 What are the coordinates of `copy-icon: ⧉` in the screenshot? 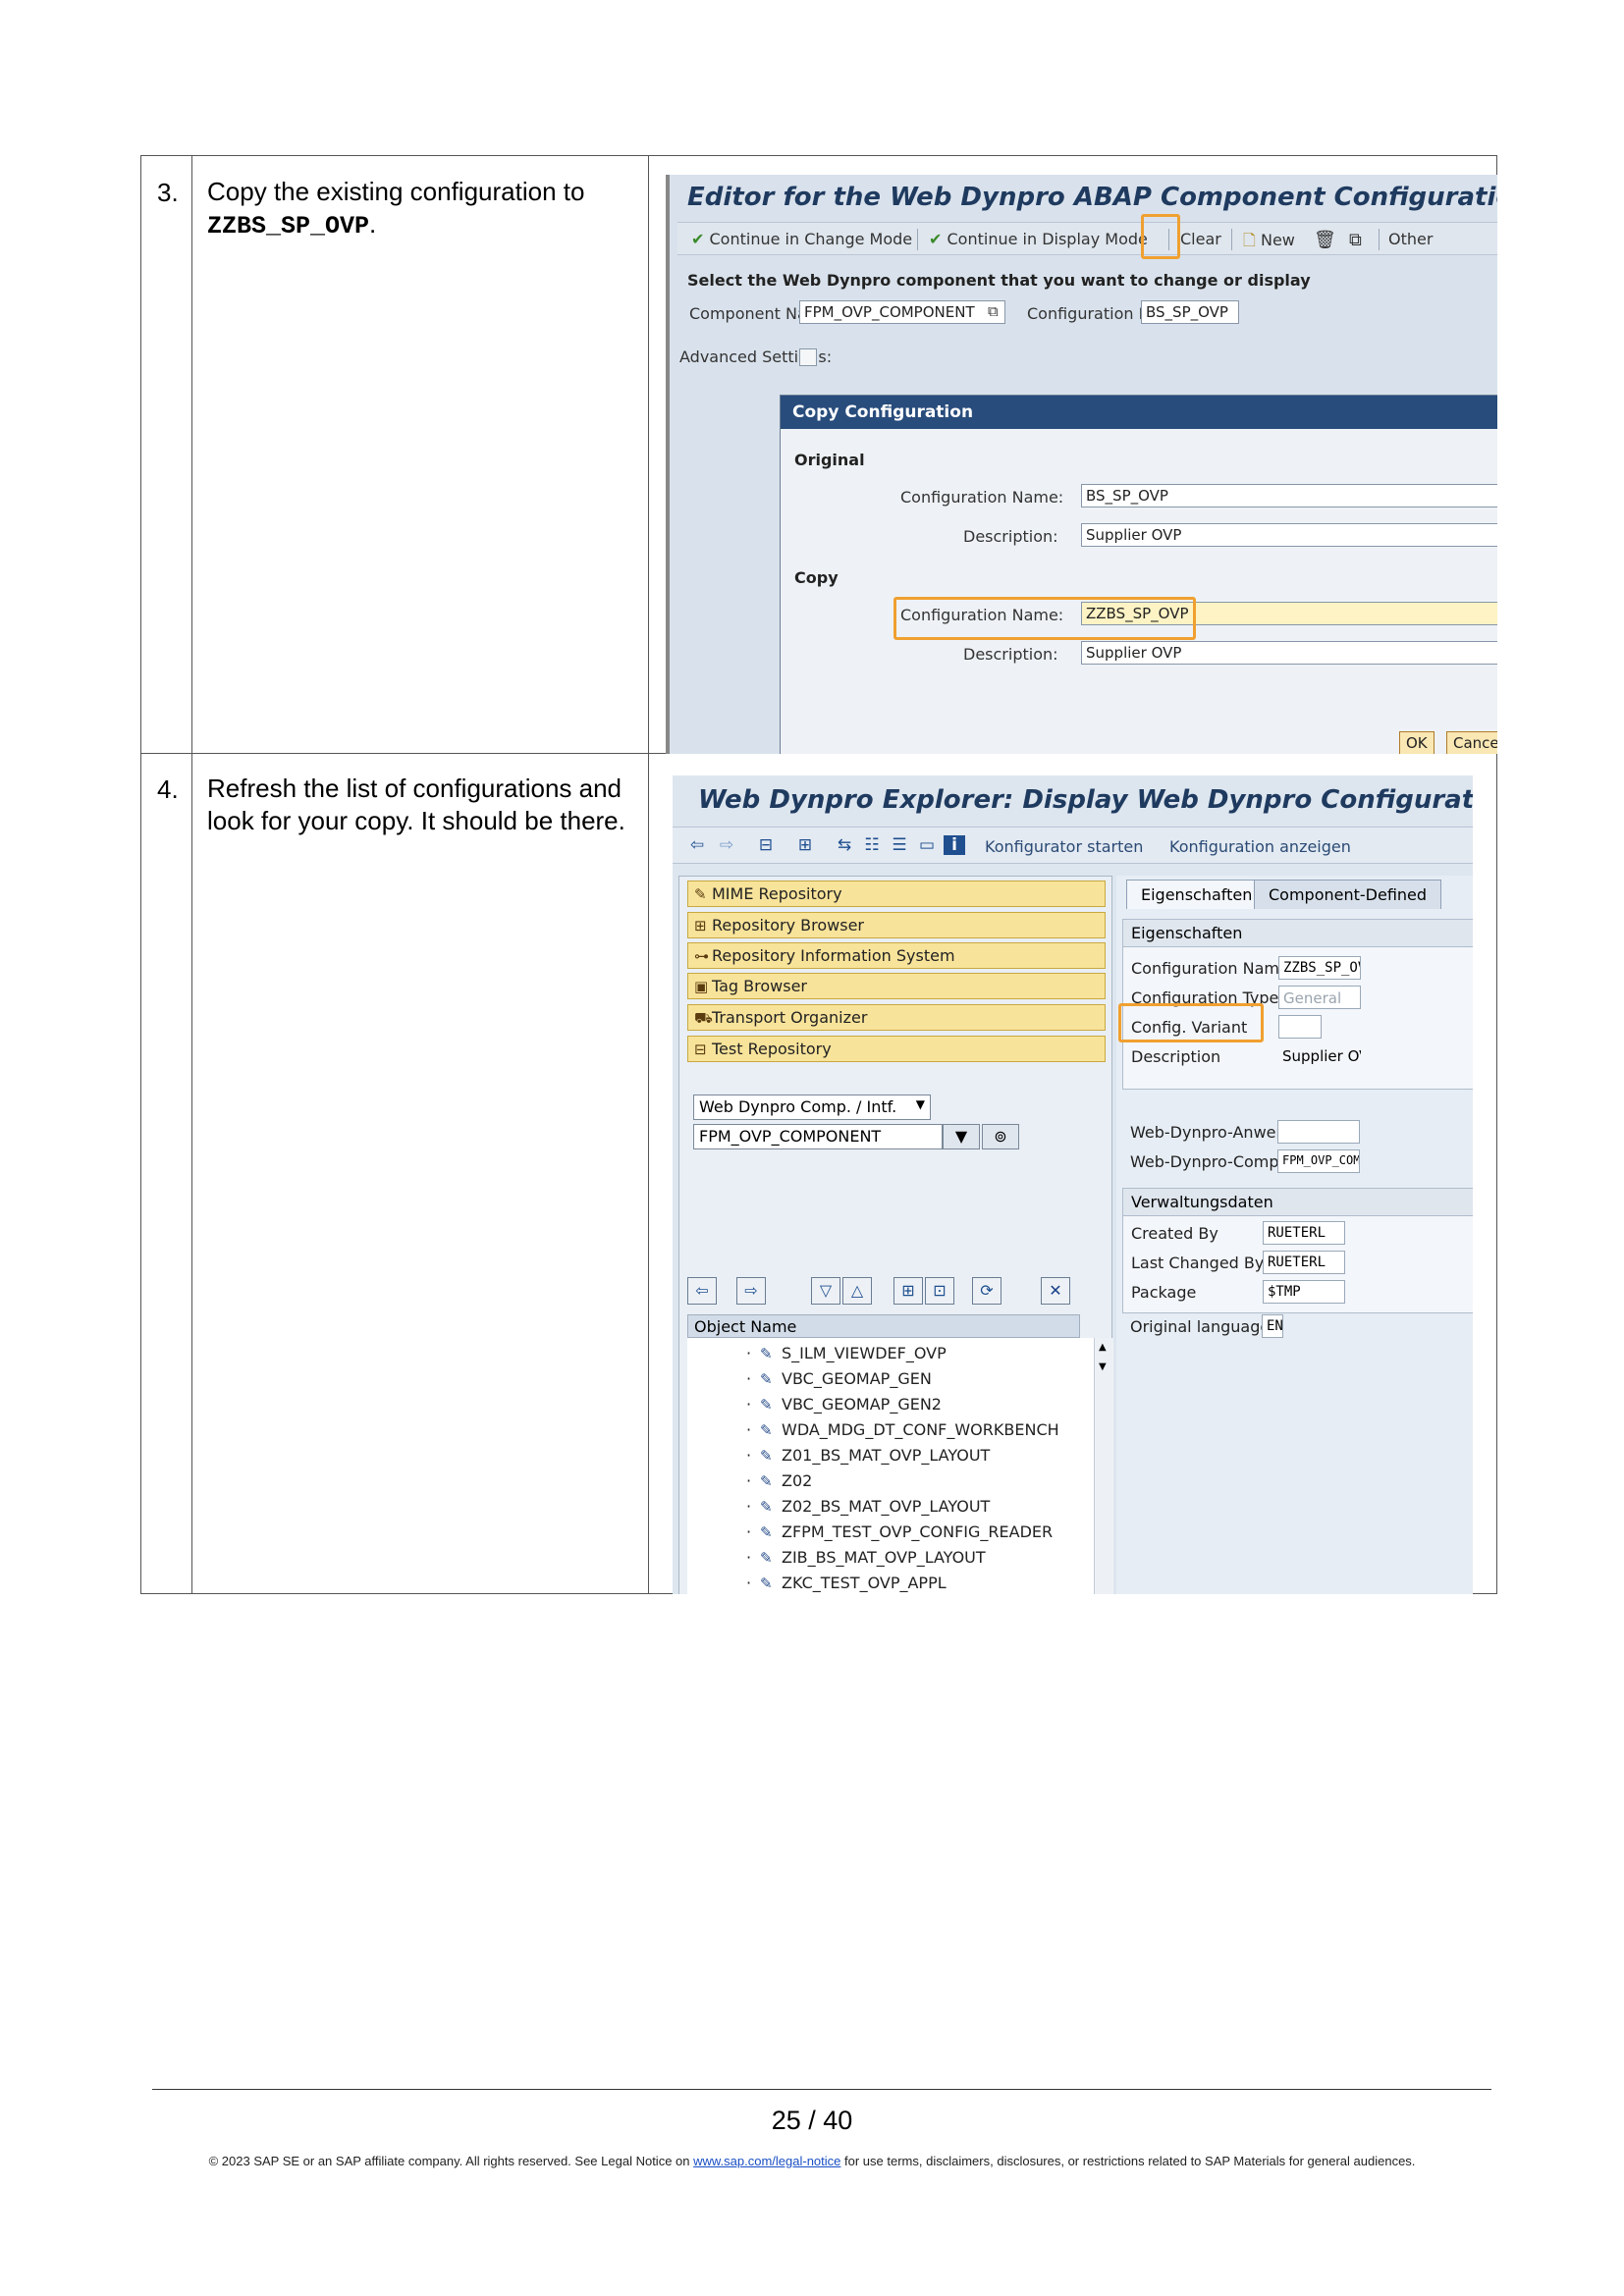 It's located at (1355, 240).